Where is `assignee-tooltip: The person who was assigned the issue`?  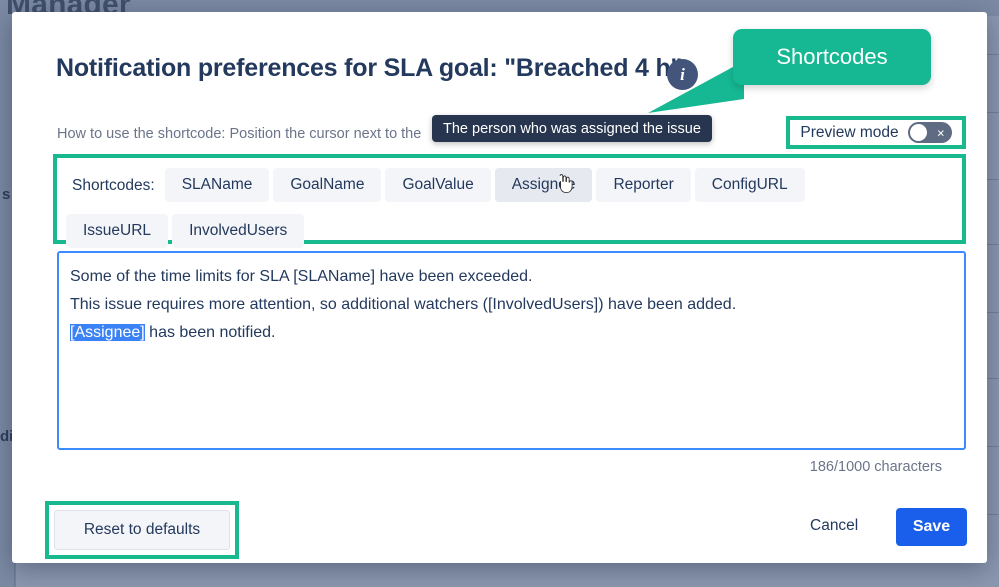 assignee-tooltip: The person who was assigned the issue is located at coordinates (572, 128).